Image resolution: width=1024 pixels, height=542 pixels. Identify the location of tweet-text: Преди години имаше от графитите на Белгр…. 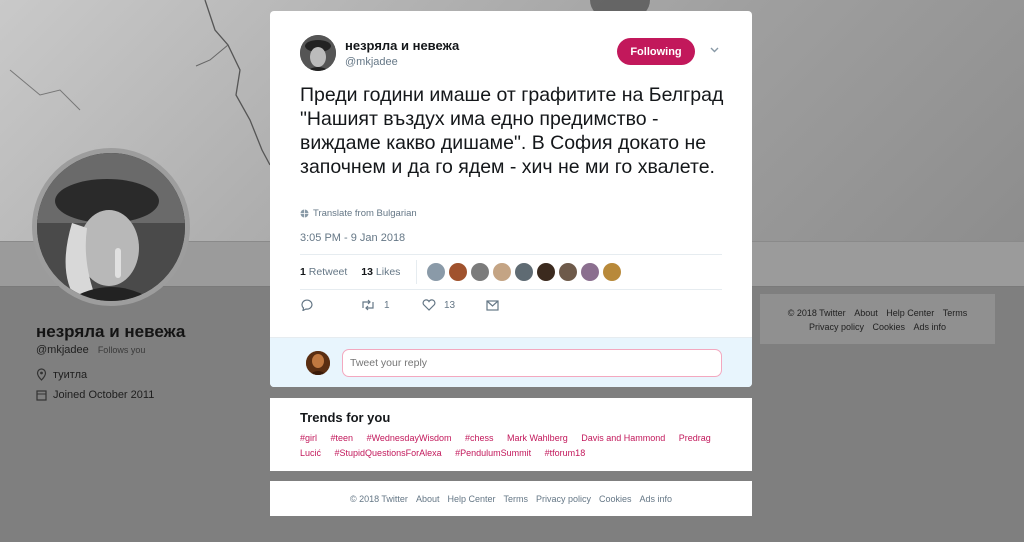
(512, 131).